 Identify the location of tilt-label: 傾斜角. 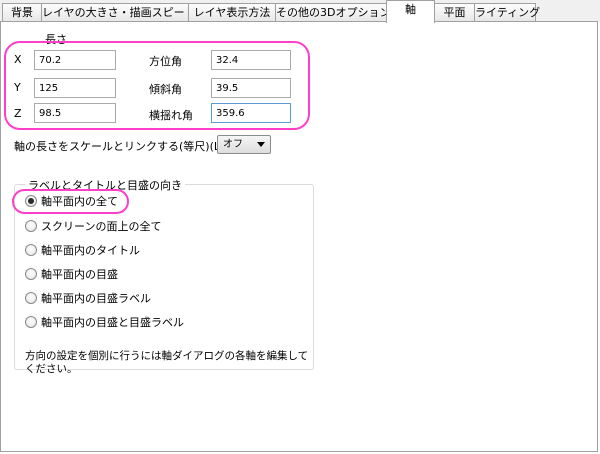
(165, 89).